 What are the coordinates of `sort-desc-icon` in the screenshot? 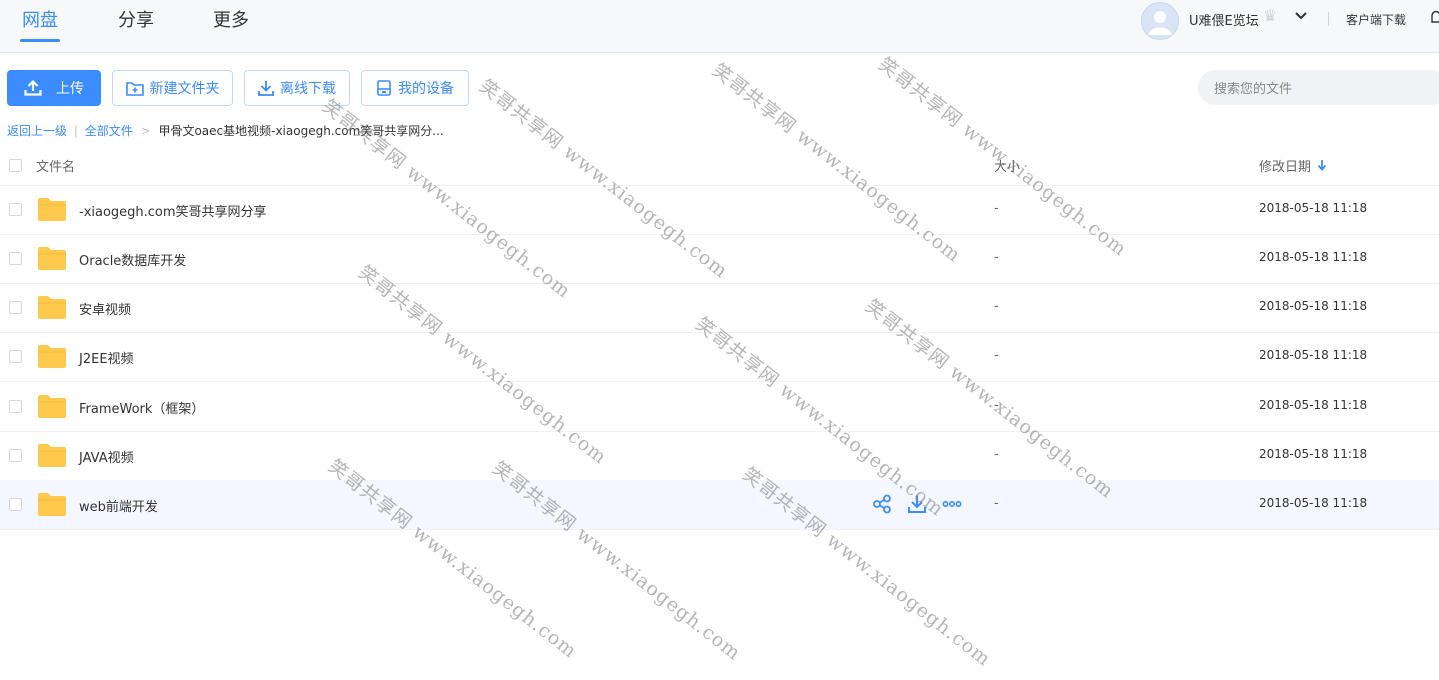 It's located at (1322, 165).